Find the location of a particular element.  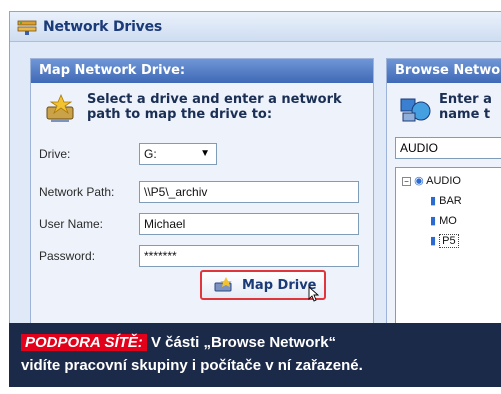

window-title: Network Drives is located at coordinates (103, 27).